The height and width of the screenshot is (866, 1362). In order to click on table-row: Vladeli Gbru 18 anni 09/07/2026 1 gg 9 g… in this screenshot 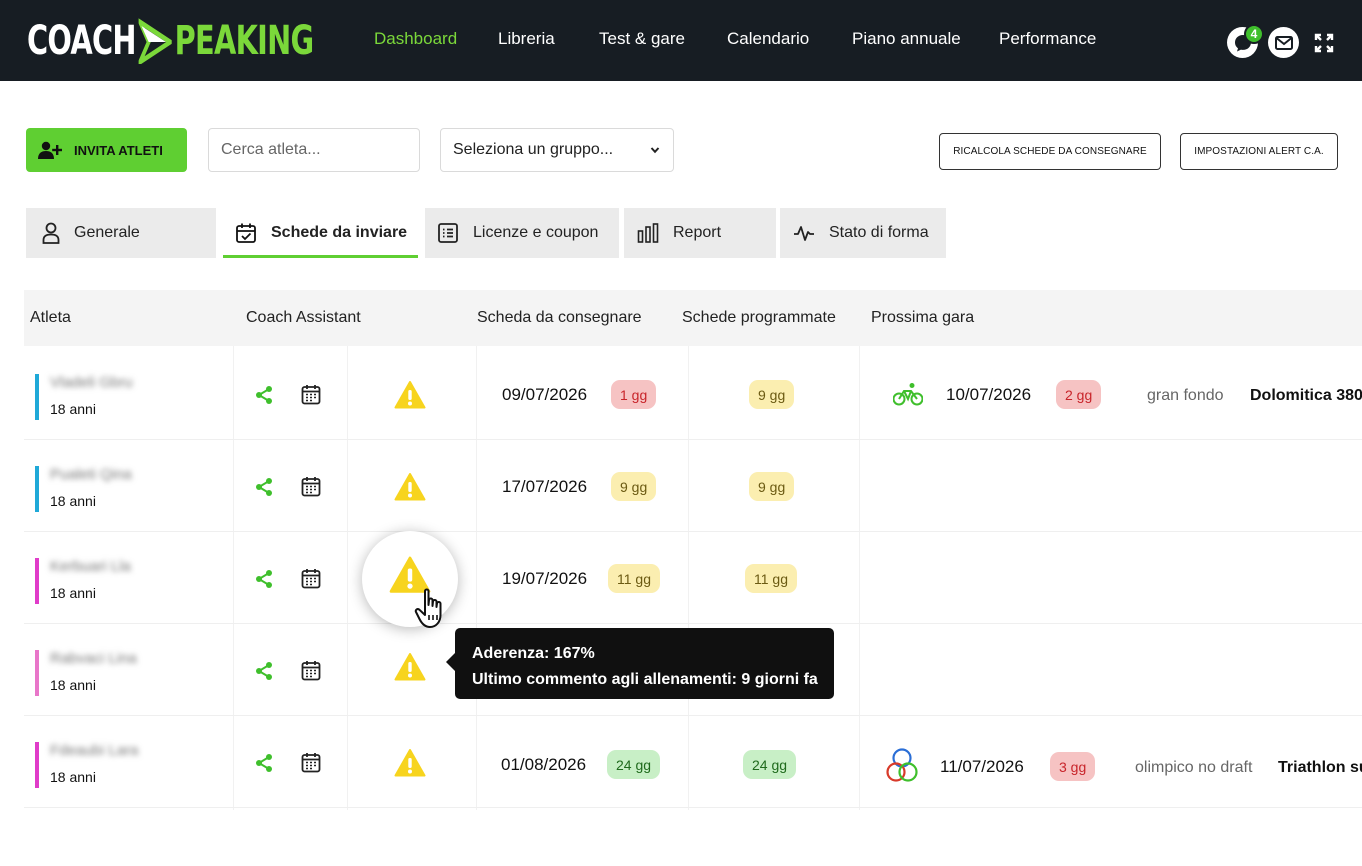, I will do `click(693, 394)`.